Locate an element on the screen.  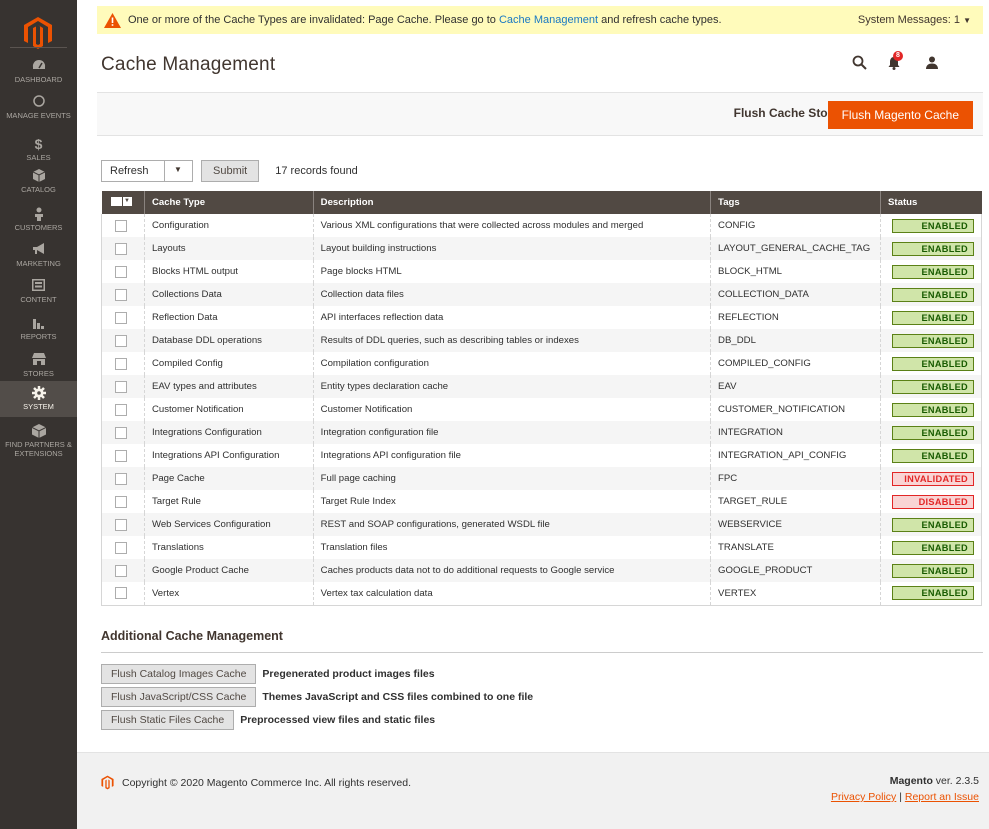
sidebar-item-catalog: CATALOG is located at coordinates (38, 181).